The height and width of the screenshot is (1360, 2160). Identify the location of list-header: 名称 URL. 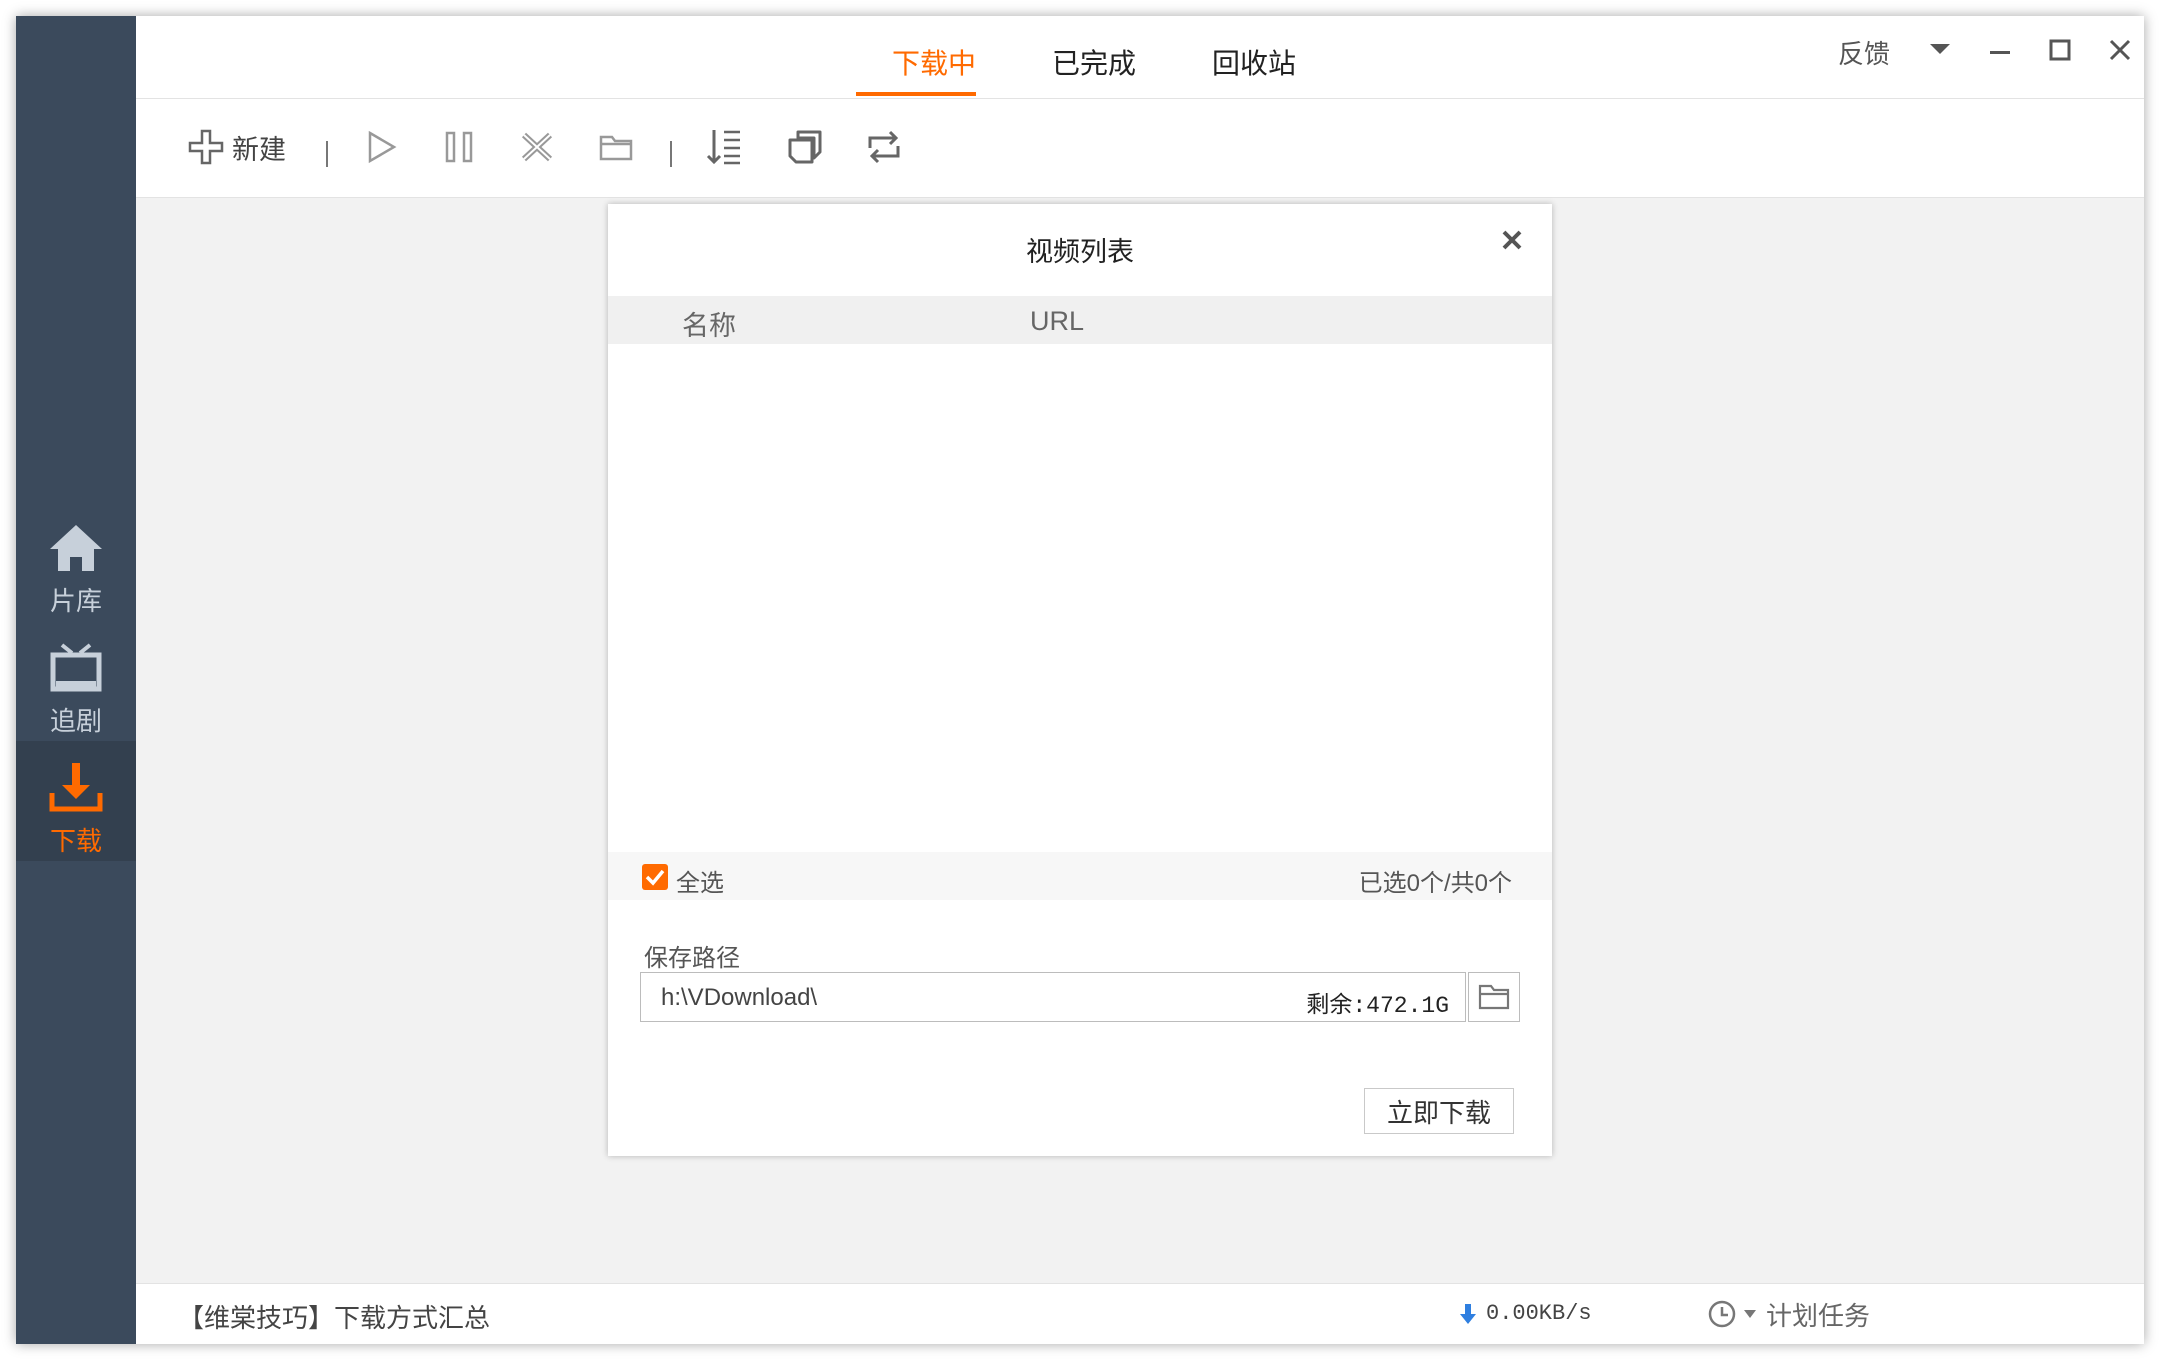
(1080, 320).